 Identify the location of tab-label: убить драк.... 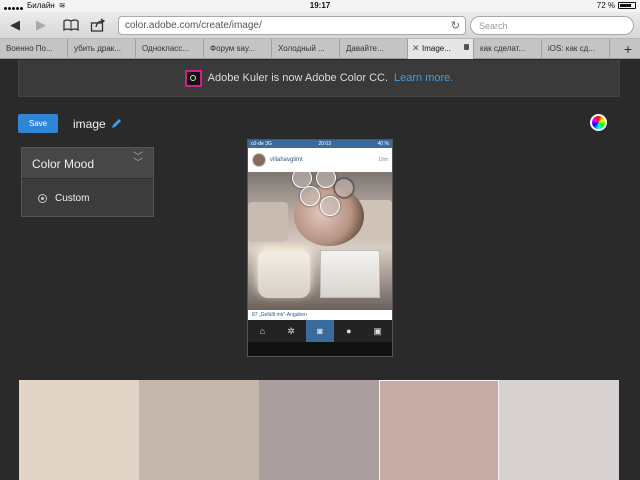
(97, 48).